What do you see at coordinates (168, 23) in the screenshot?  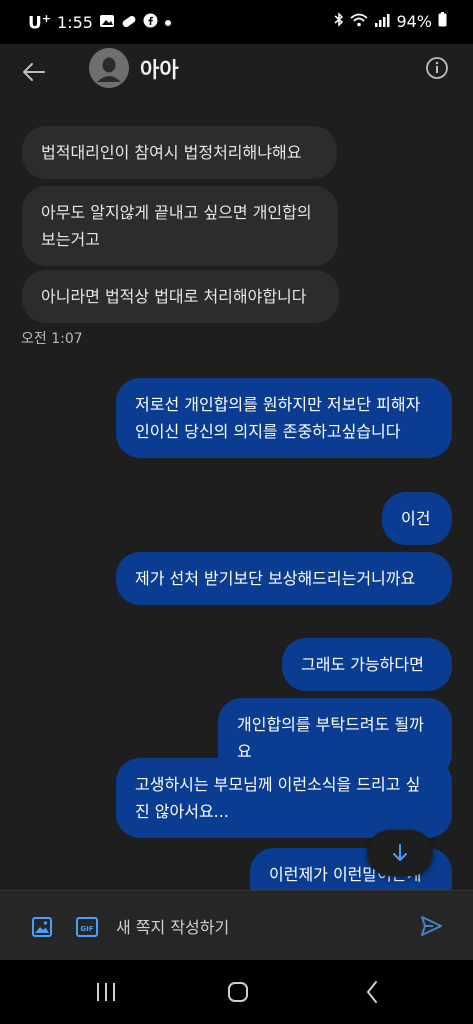 I see `more-notifications-dot-icon` at bounding box center [168, 23].